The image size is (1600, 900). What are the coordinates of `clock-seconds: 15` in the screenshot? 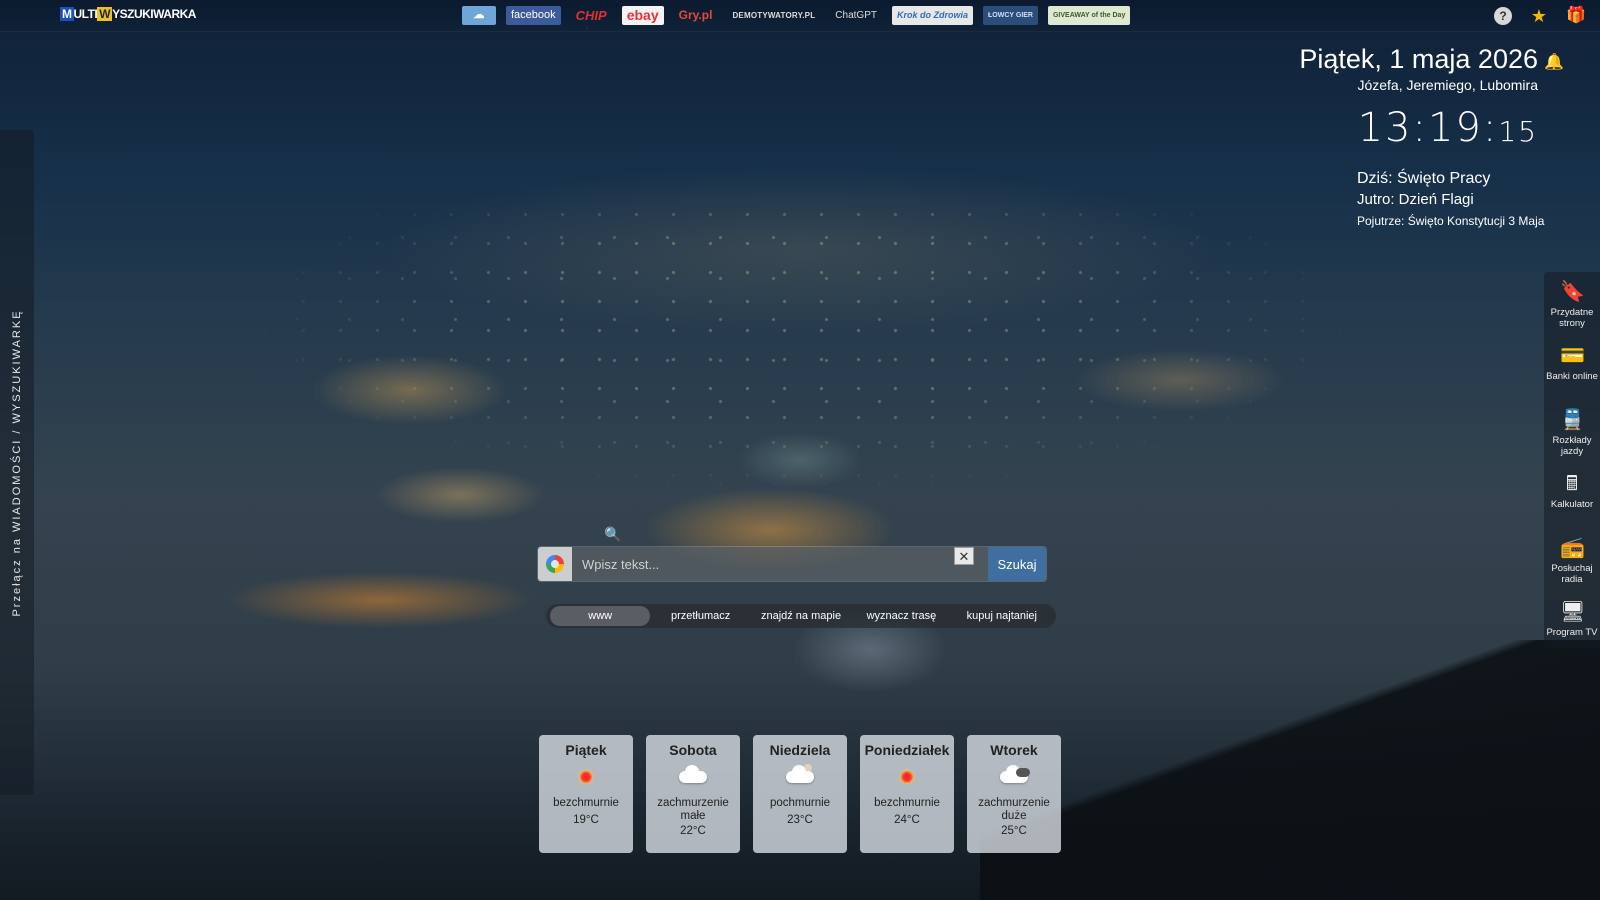 It's located at (1518, 131).